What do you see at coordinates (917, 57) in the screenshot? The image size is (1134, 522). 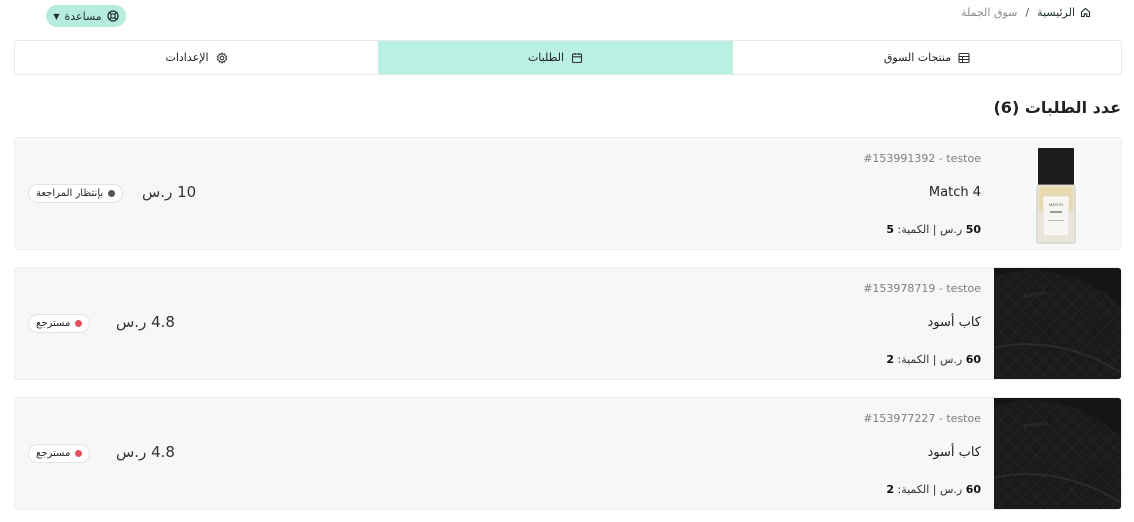 I see `tab-label: منتجات السوق` at bounding box center [917, 57].